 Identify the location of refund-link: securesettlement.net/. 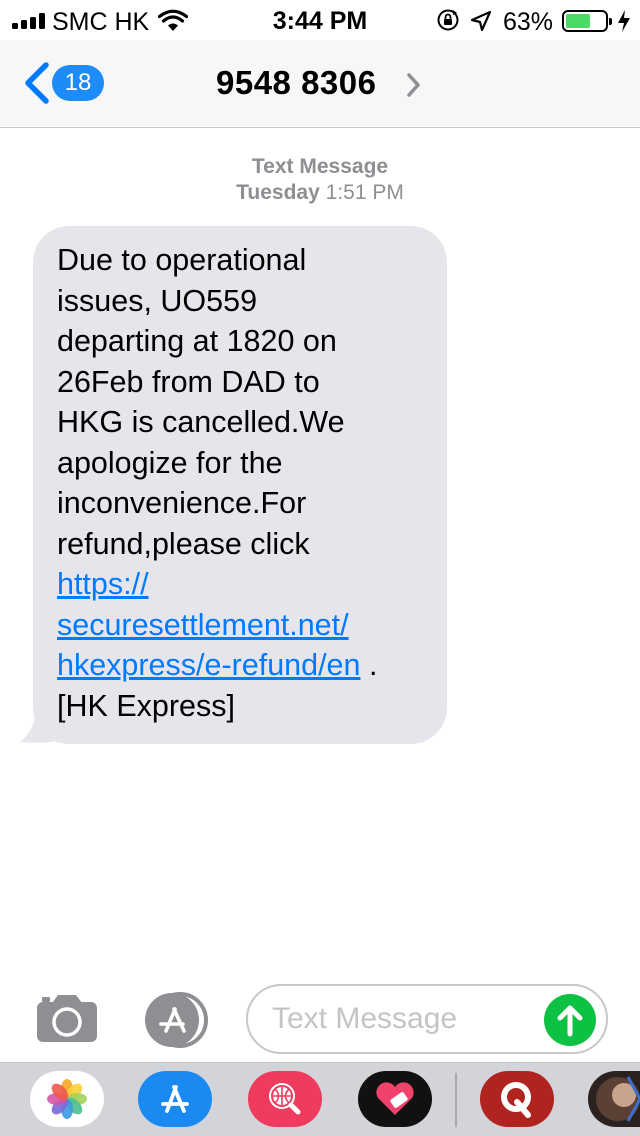
(203, 625).